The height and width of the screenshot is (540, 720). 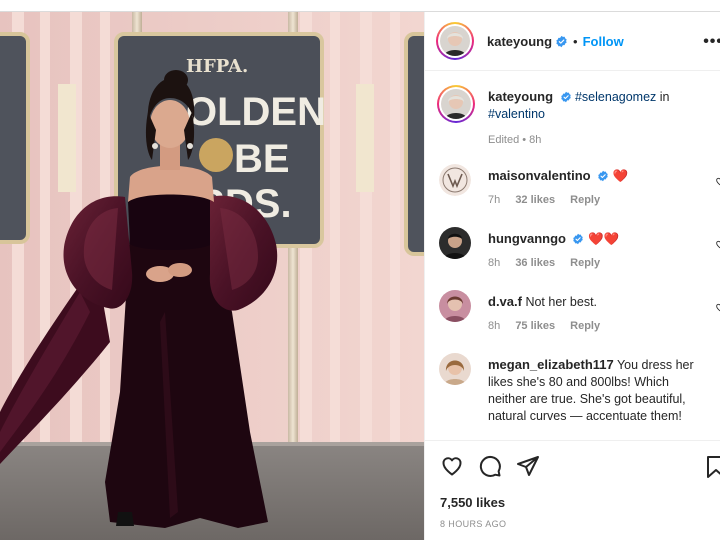 What do you see at coordinates (597, 188) in the screenshot?
I see `comment-body: maisonvalentino ❤️ 7h 32 likes Reply` at bounding box center [597, 188].